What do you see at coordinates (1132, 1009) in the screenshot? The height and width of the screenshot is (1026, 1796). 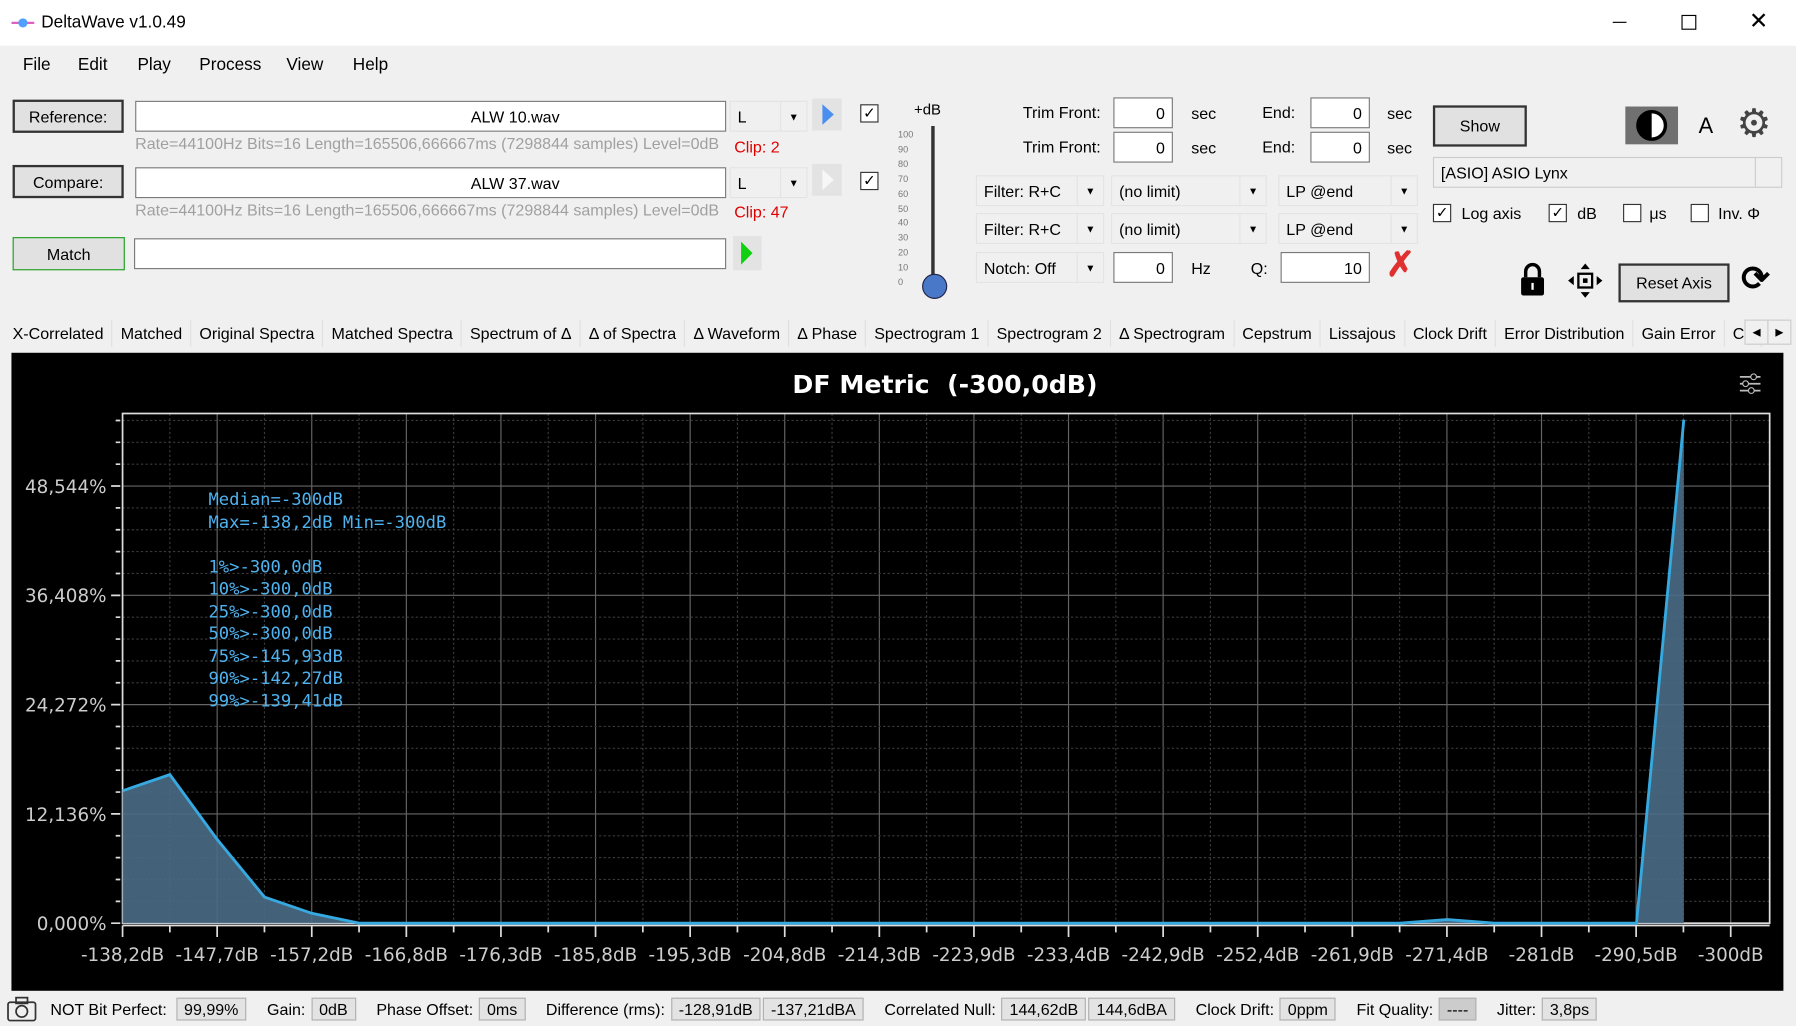 I see `correlated-null-dba-value: 144,6dBA` at bounding box center [1132, 1009].